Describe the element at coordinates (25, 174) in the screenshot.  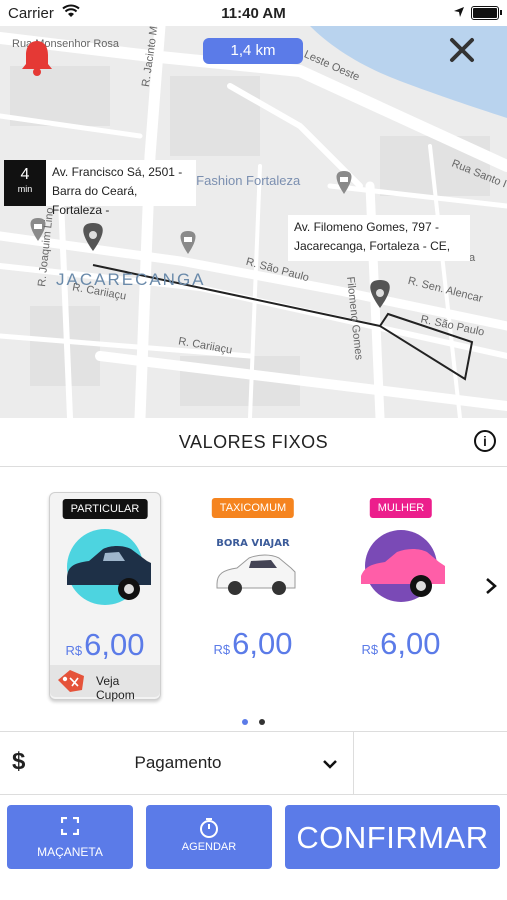
I see `eta-value: 4` at that location.